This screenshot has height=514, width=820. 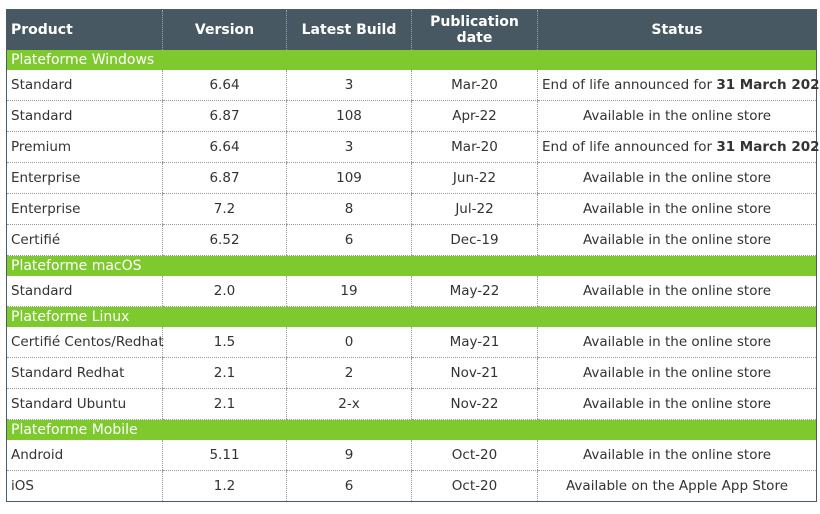 I want to click on cell-product: Certifié, so click(x=84, y=240).